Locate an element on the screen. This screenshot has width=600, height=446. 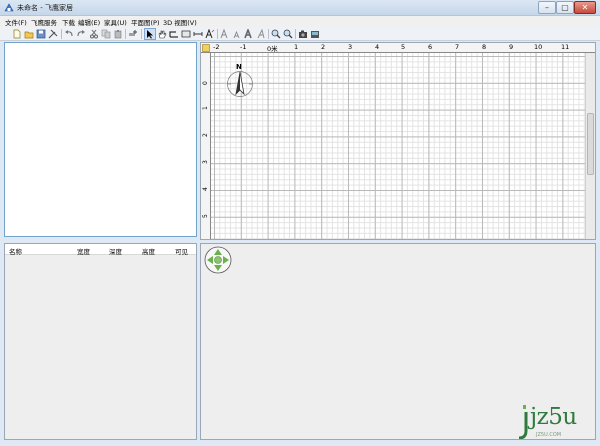
open-file-button is located at coordinates (29, 34).